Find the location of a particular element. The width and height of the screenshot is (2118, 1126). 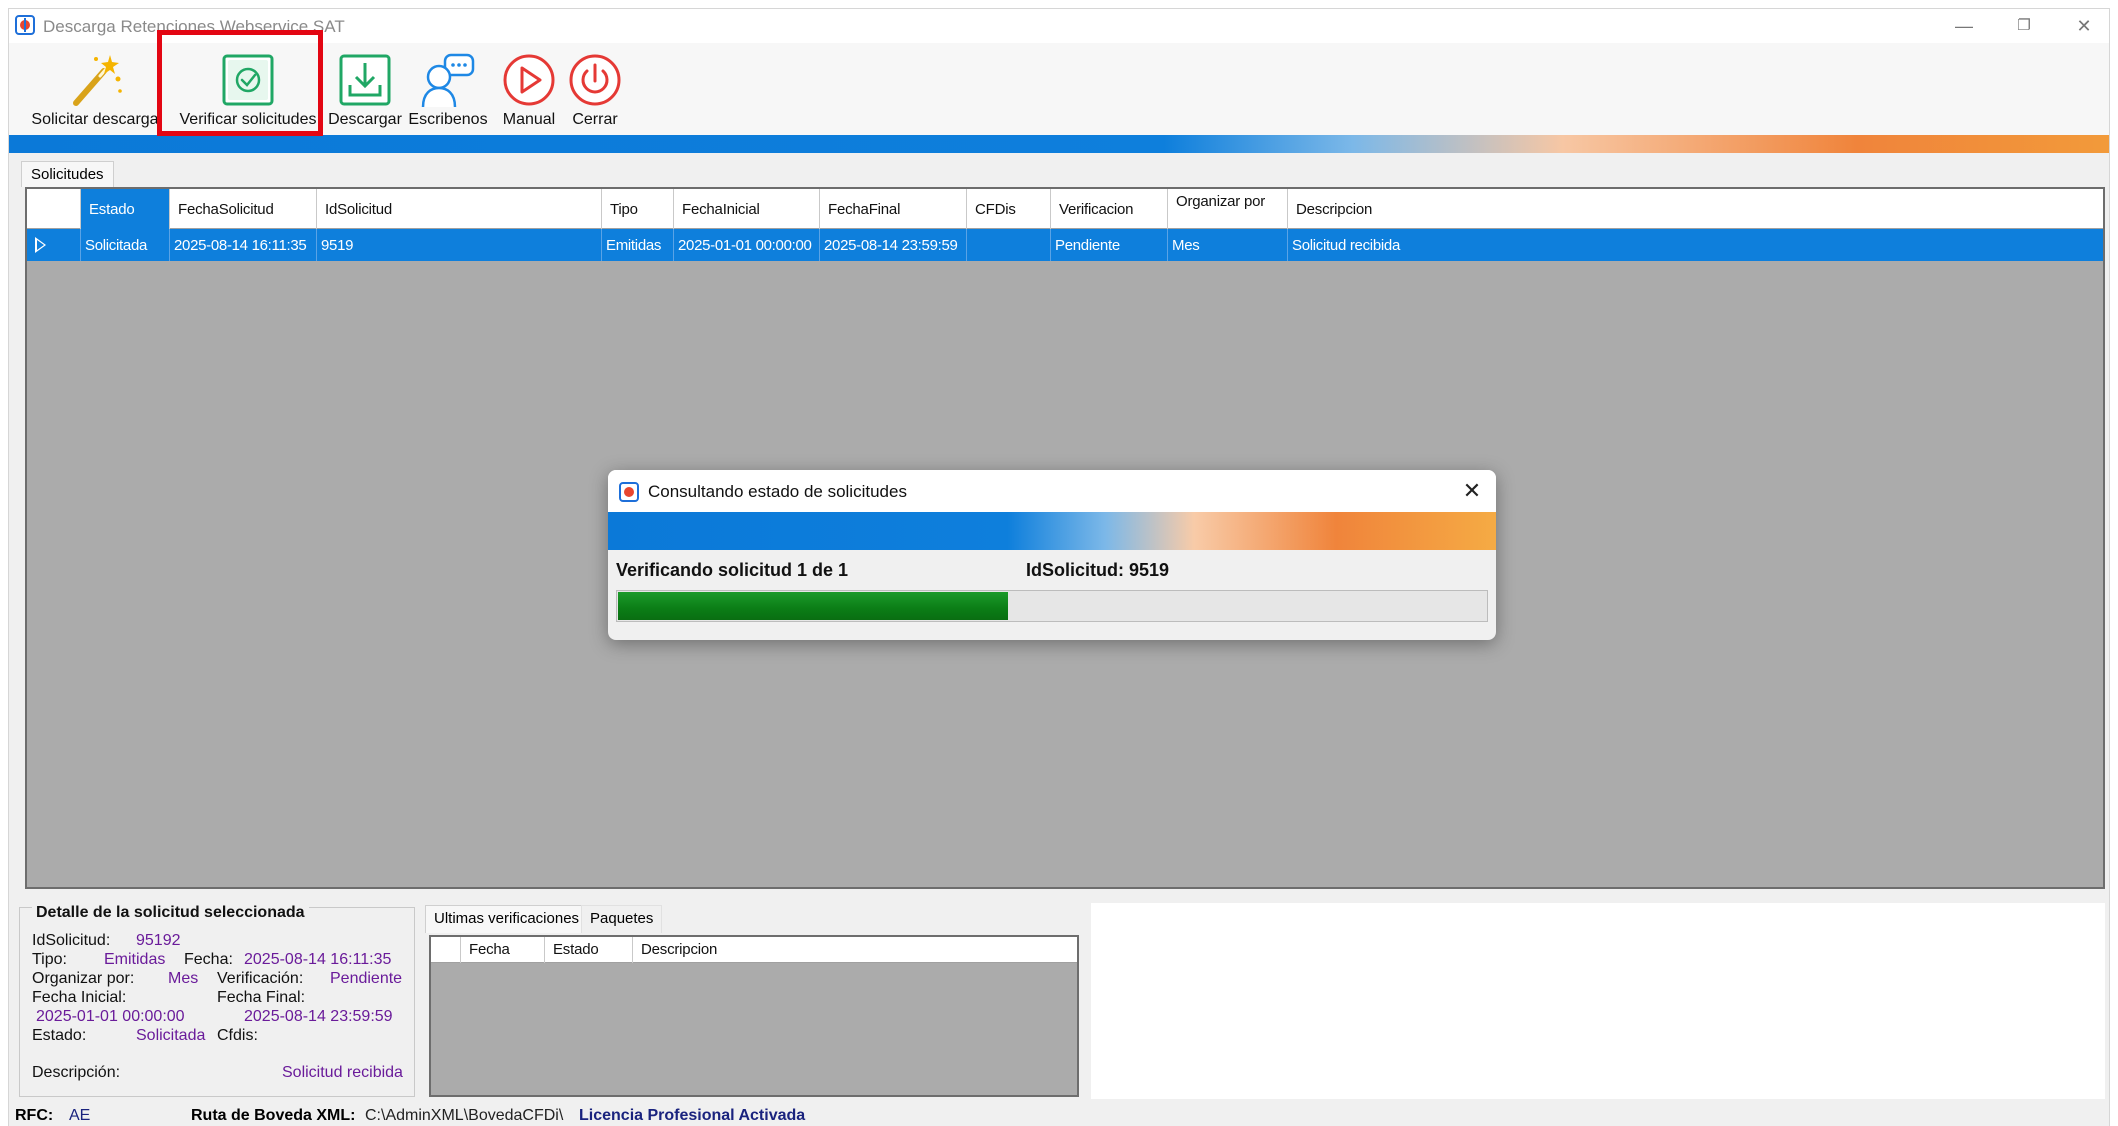

licencia-status: Licencia Profesional Activada is located at coordinates (692, 1115).